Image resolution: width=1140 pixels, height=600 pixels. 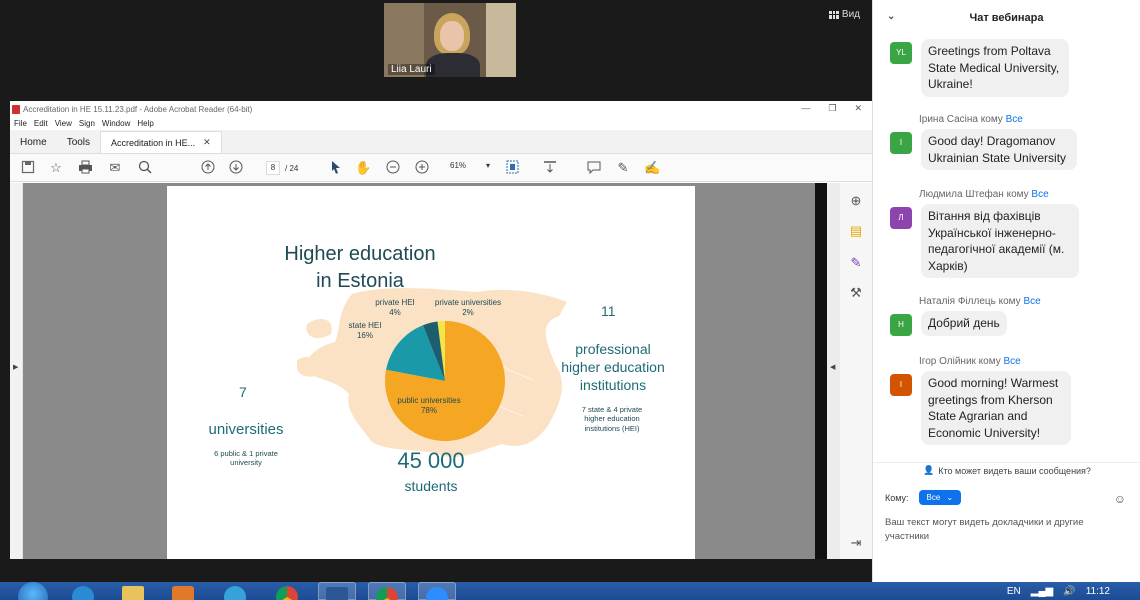 I want to click on page-total: / 24, so click(x=292, y=168).